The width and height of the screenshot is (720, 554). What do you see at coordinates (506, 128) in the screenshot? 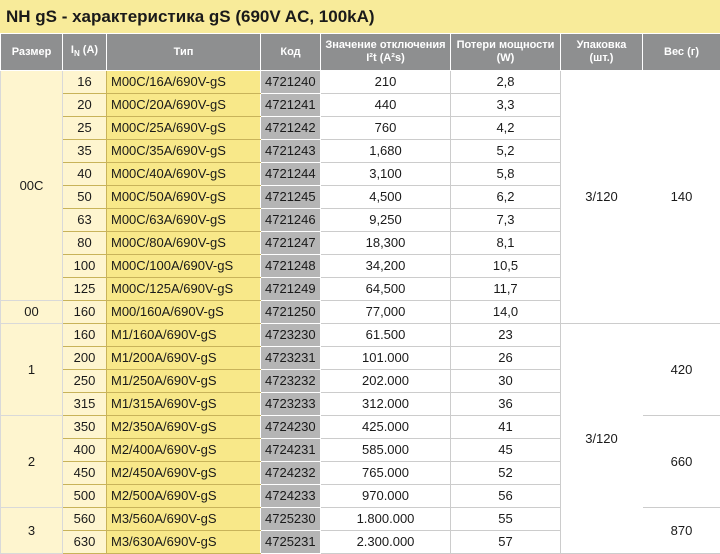
I see `power-loss-cell: 4,2` at bounding box center [506, 128].